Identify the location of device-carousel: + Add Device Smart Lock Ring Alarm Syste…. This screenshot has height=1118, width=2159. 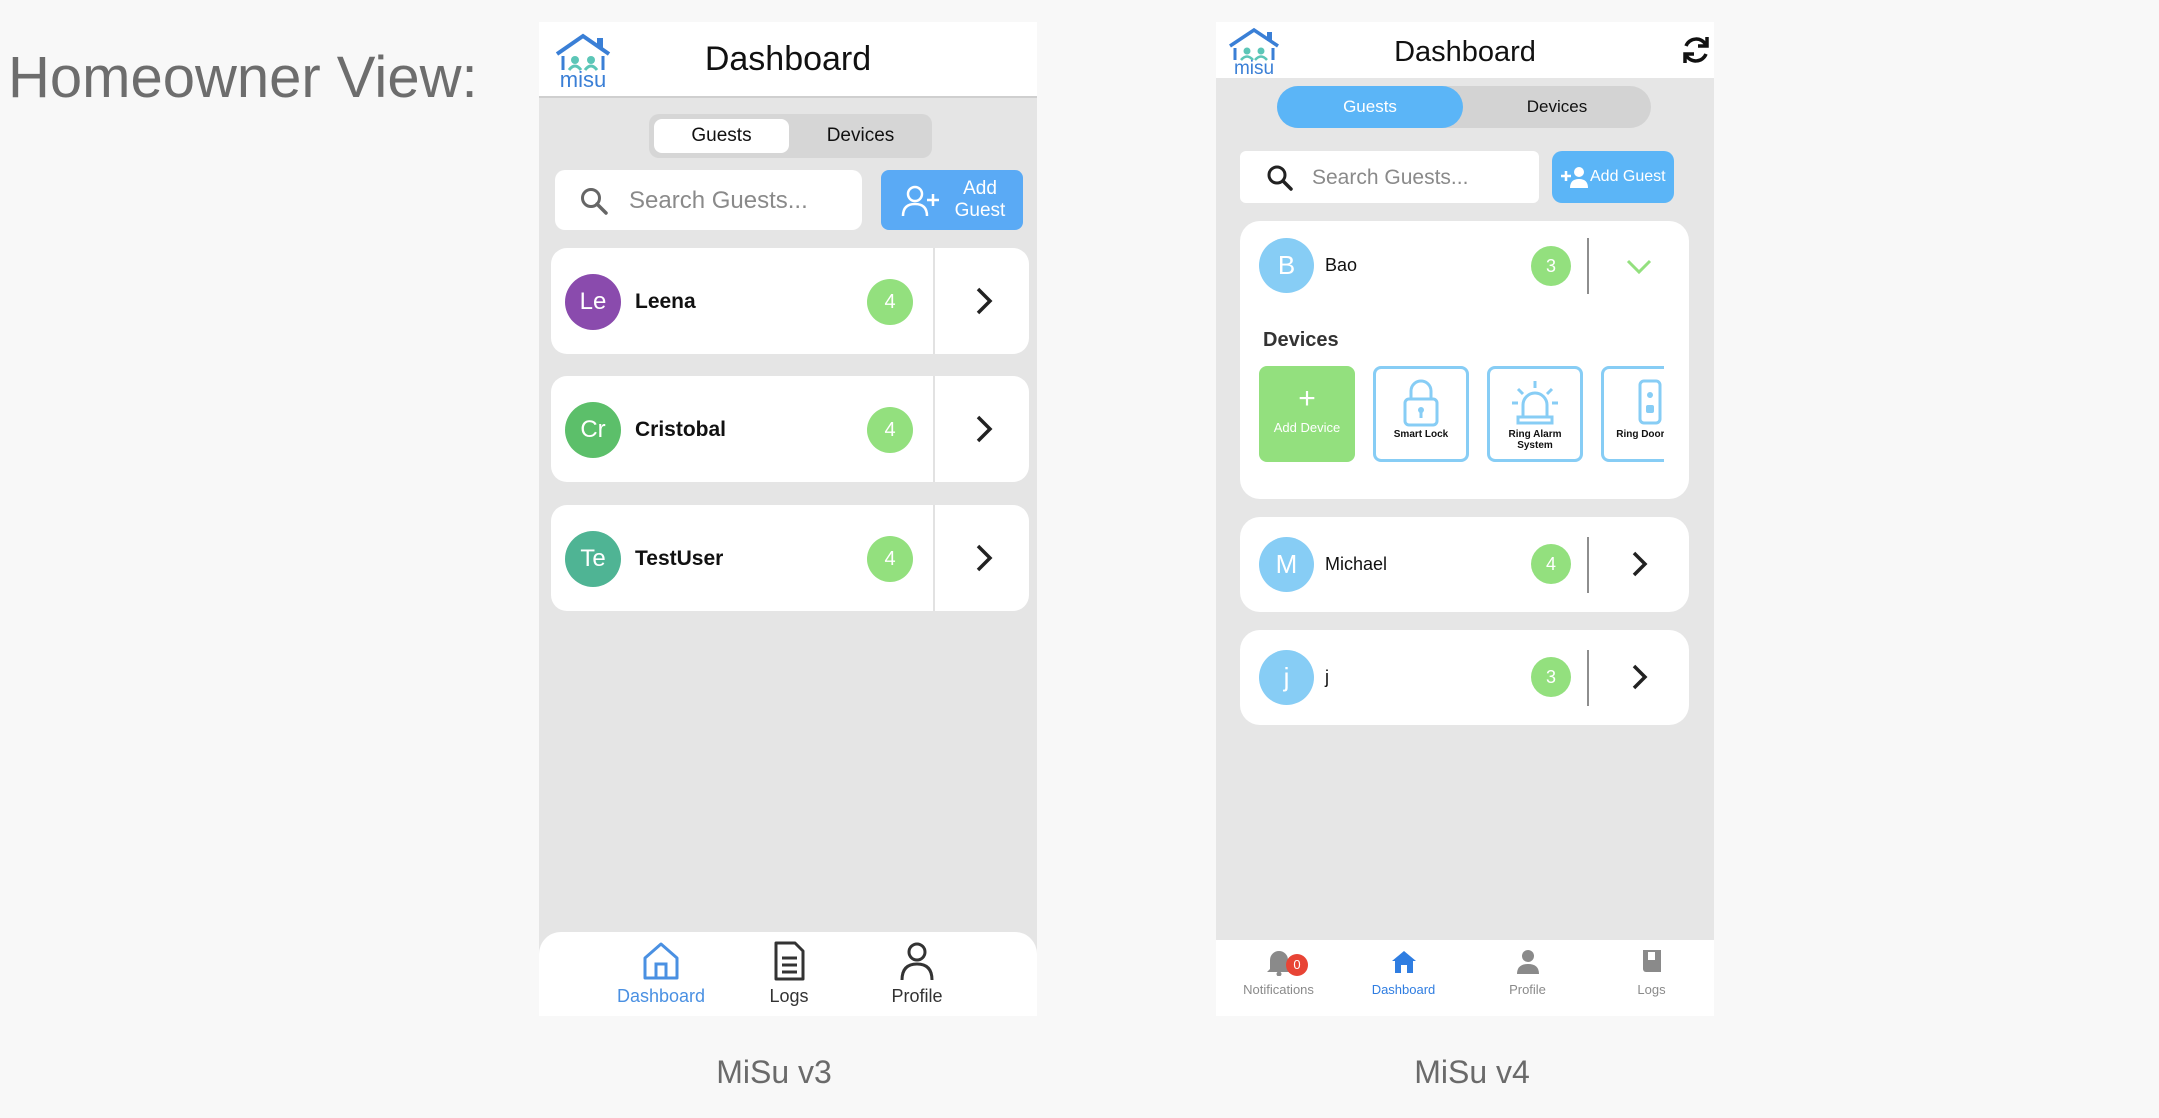
(1461, 415).